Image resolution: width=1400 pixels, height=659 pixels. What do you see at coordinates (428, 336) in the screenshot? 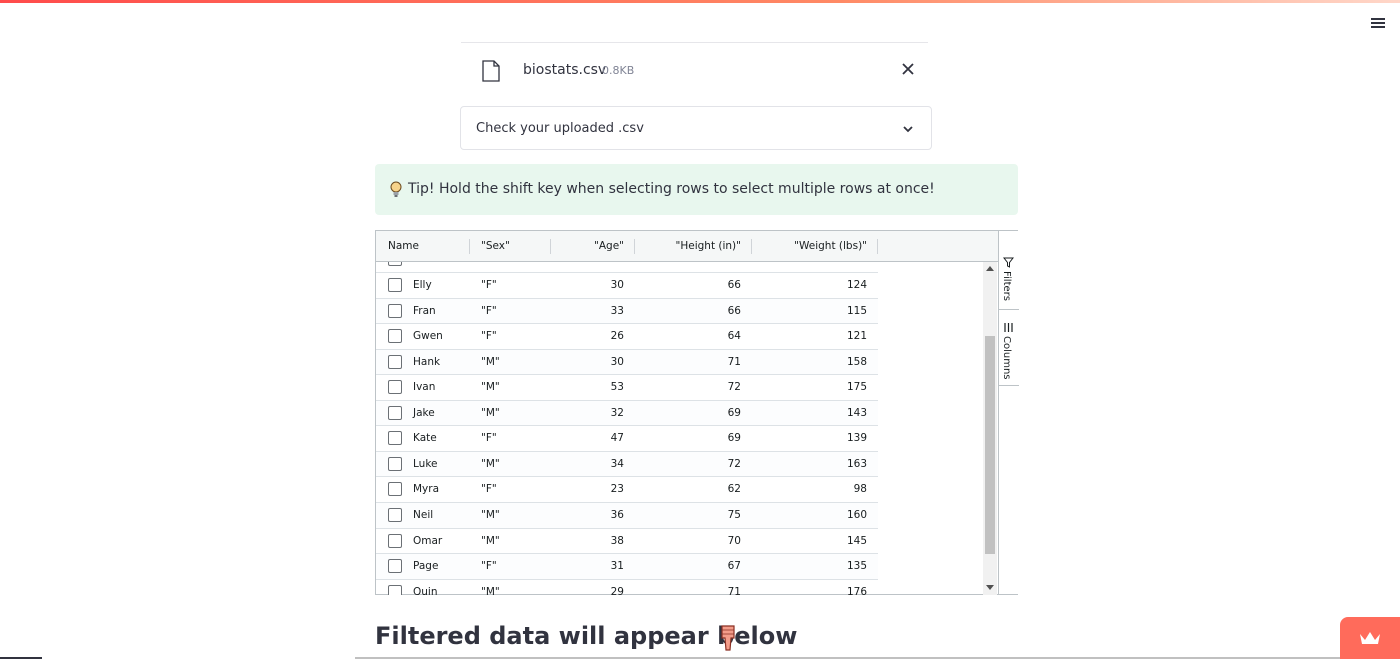
I see `cell-name: Gwen` at bounding box center [428, 336].